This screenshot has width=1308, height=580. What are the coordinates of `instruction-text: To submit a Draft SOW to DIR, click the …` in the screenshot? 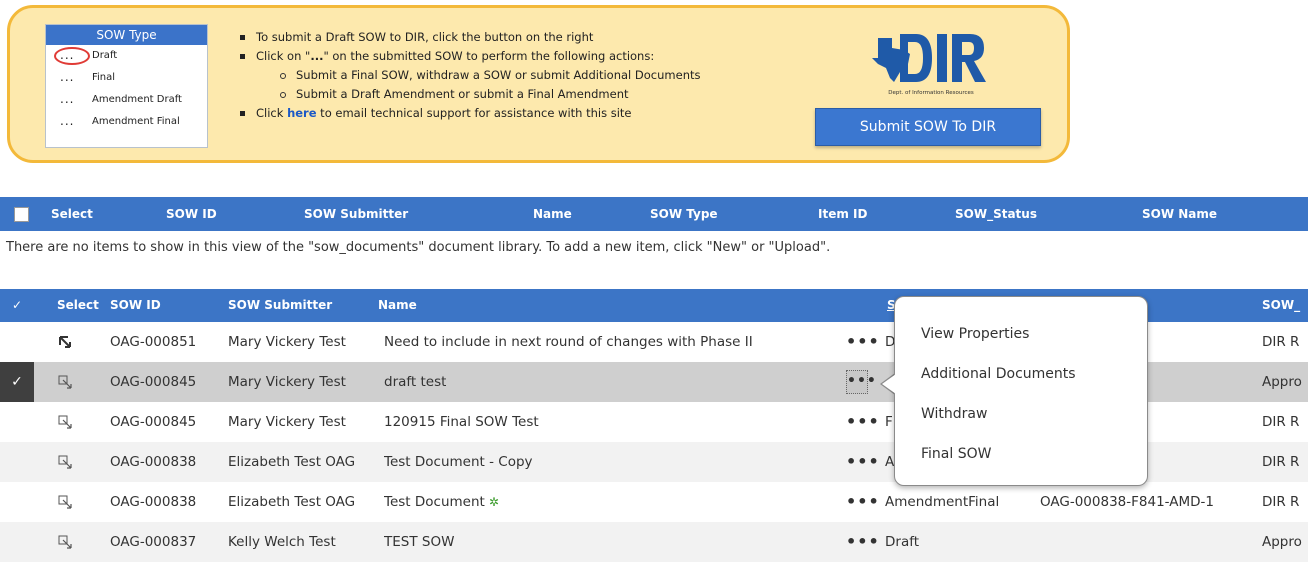 It's located at (425, 37).